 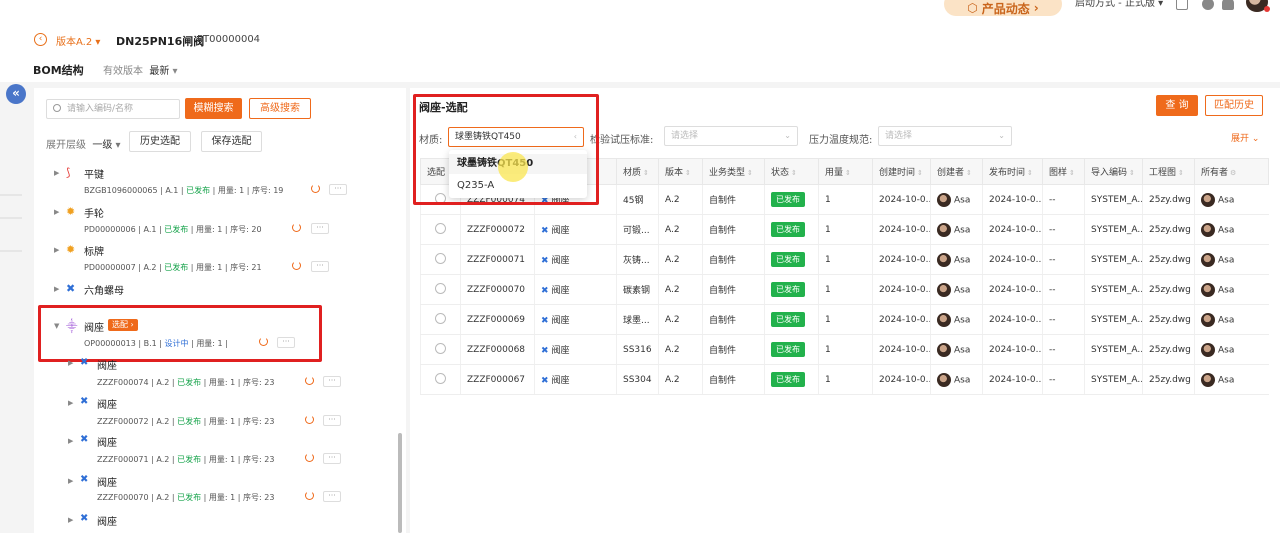 I want to click on col-header: 用量 ⇕, so click(x=845, y=171).